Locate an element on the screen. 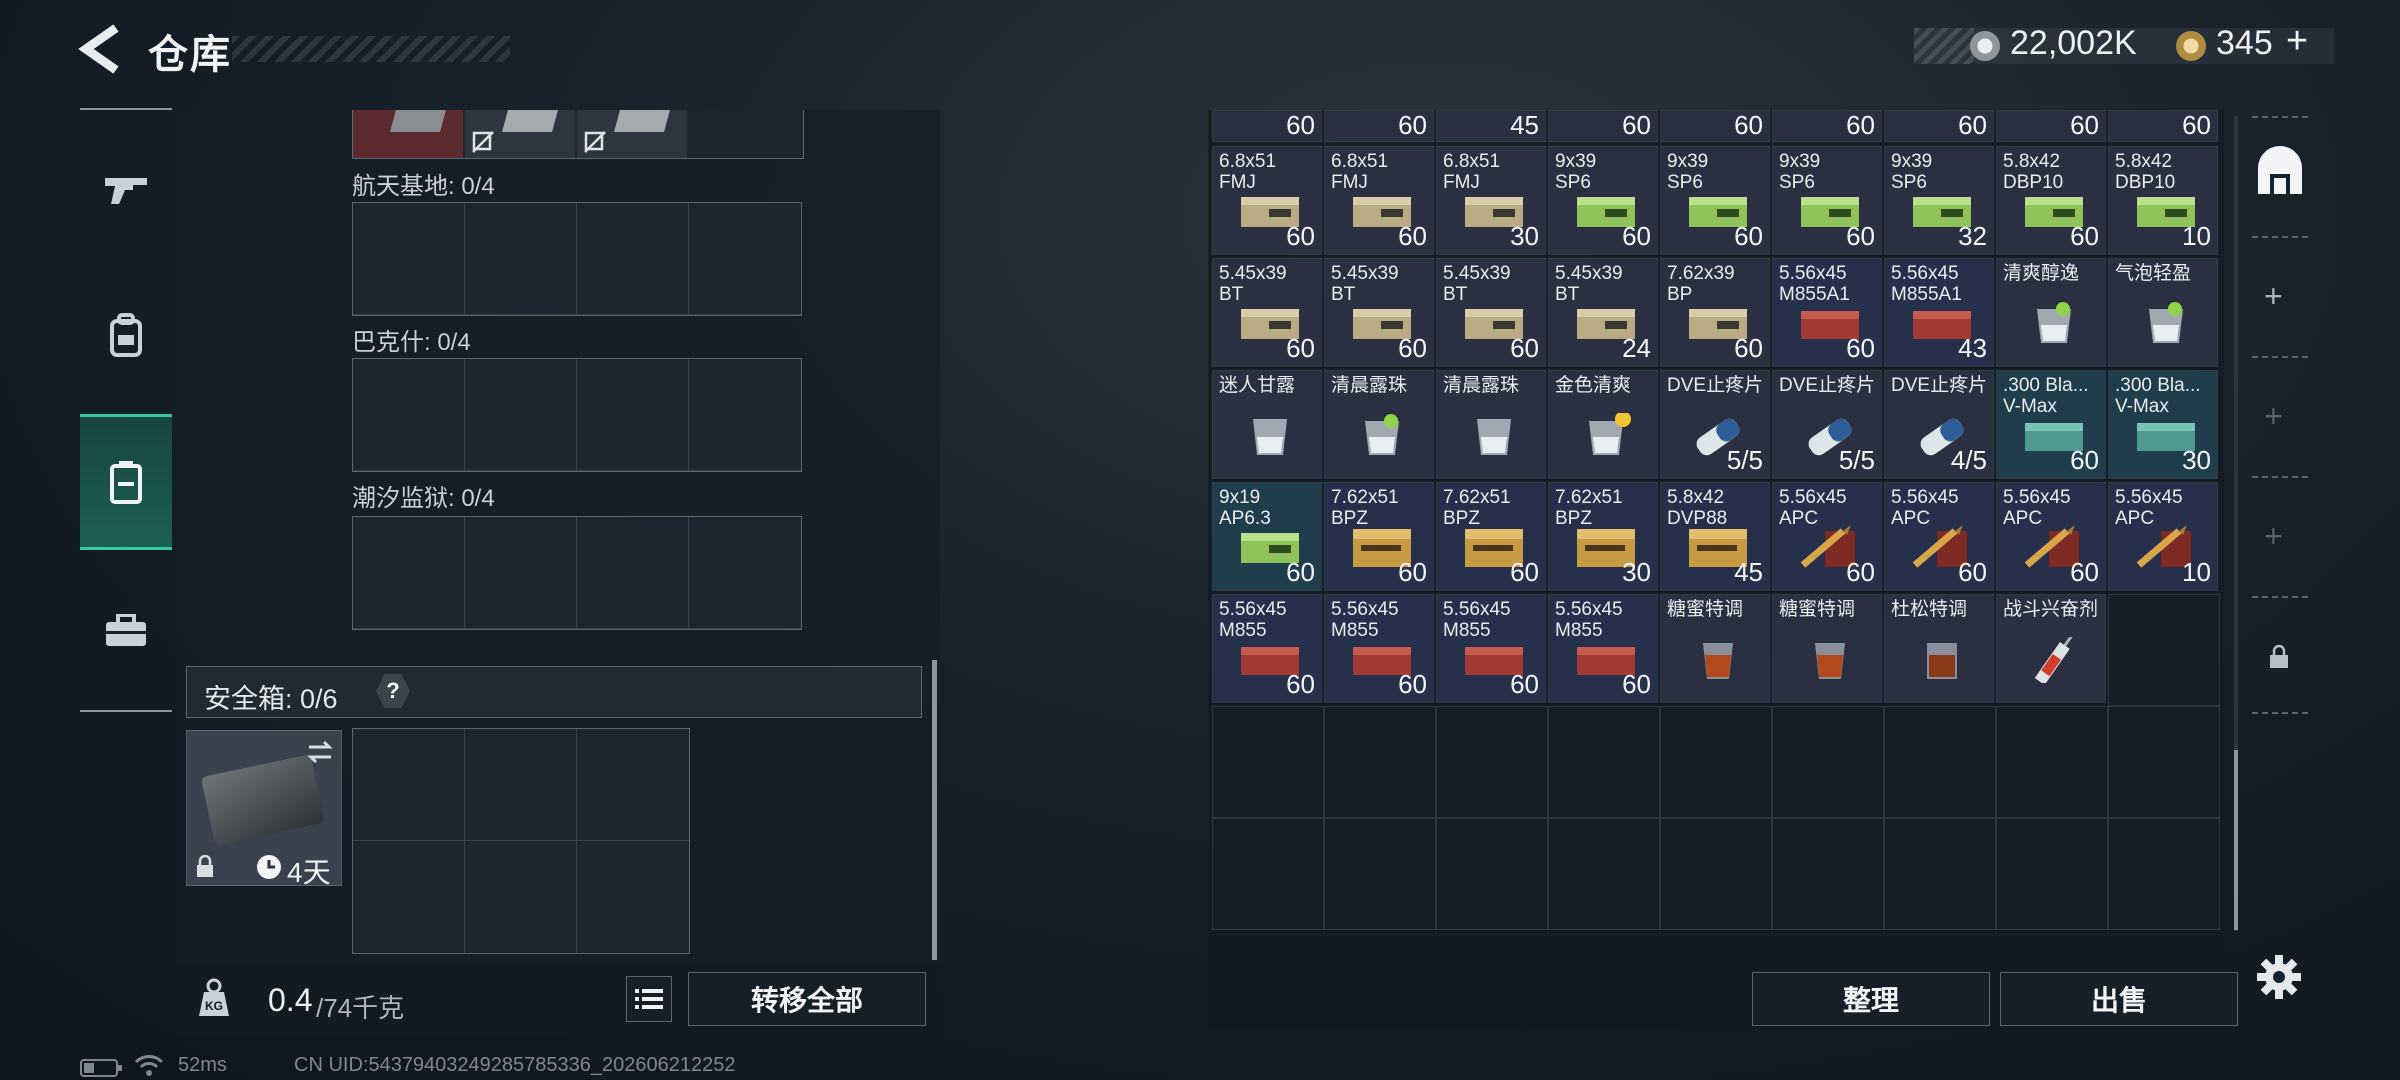  inventory-item: .300 Bla... V-Max 30 is located at coordinates (2163, 424).